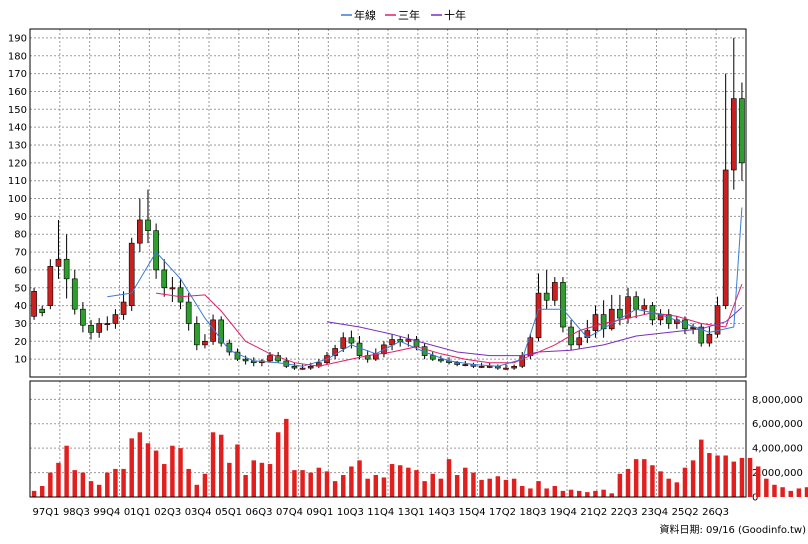 This screenshot has height=544, width=808. Describe the element at coordinates (17, 163) in the screenshot. I see `price-tick-label: 120` at that location.